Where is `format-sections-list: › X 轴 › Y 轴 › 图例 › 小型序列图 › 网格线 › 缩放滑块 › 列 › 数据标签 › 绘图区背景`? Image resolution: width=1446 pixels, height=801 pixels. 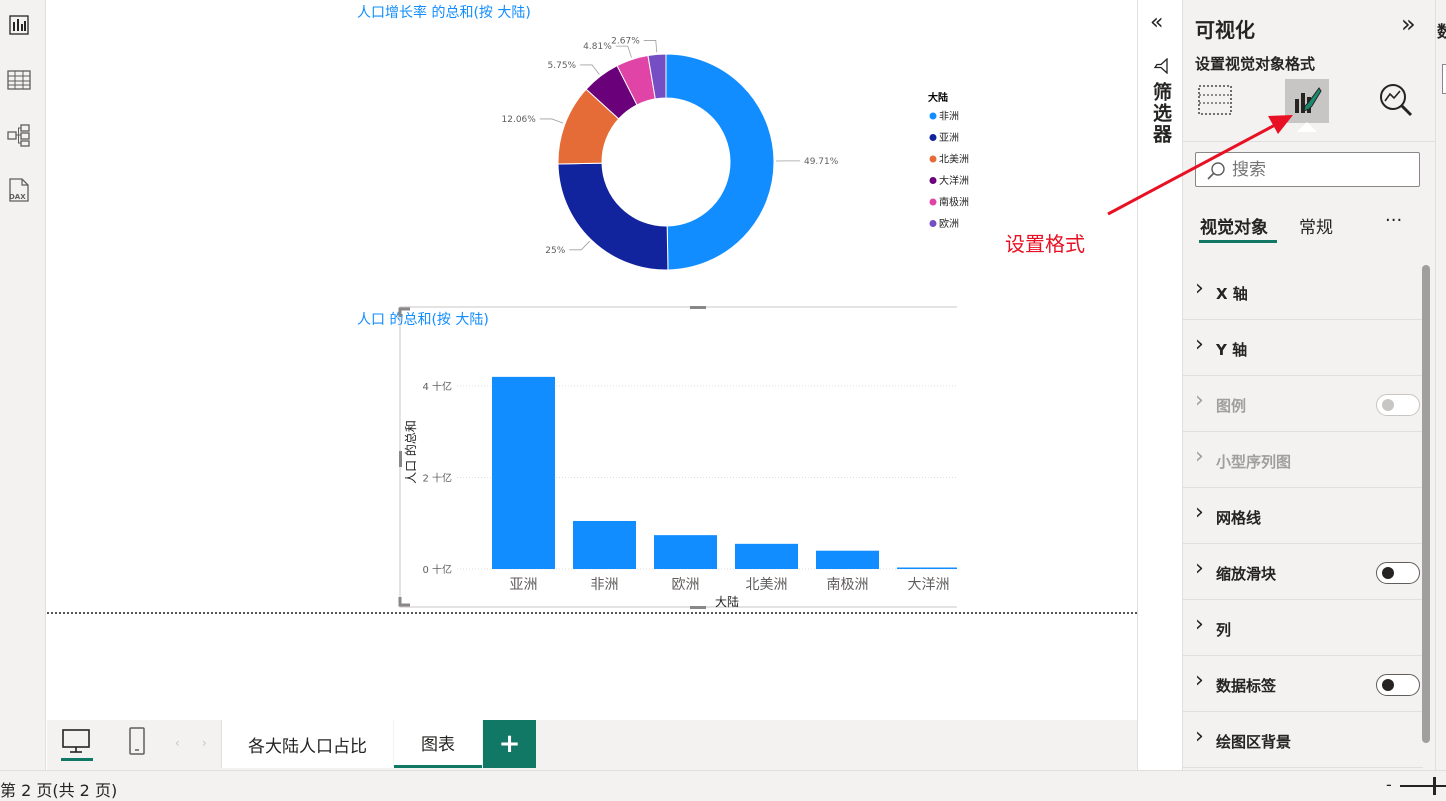 format-sections-list: › X 轴 › Y 轴 › 图例 › 小型序列图 › 网格线 › 缩放滑块 › 列 › 数据标签 › 绘图区背景 is located at coordinates (1303, 516).